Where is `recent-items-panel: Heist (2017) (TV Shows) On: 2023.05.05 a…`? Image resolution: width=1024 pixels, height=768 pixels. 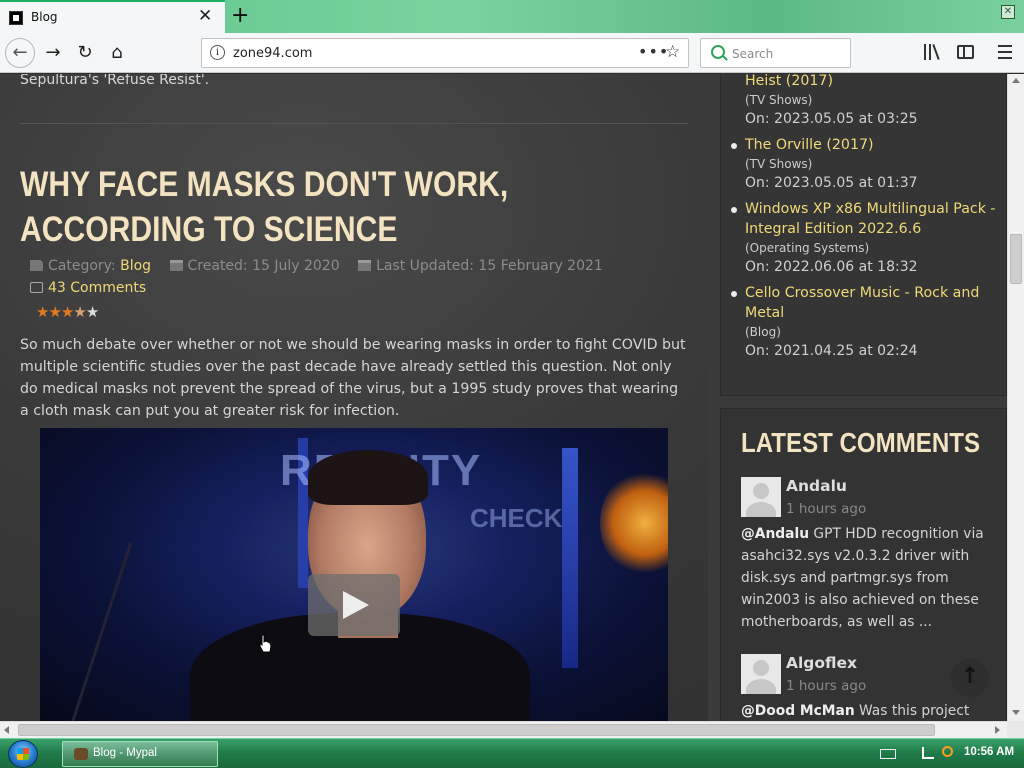 recent-items-panel: Heist (2017) (TV Shows) On: 2023.05.05 a… is located at coordinates (863, 235).